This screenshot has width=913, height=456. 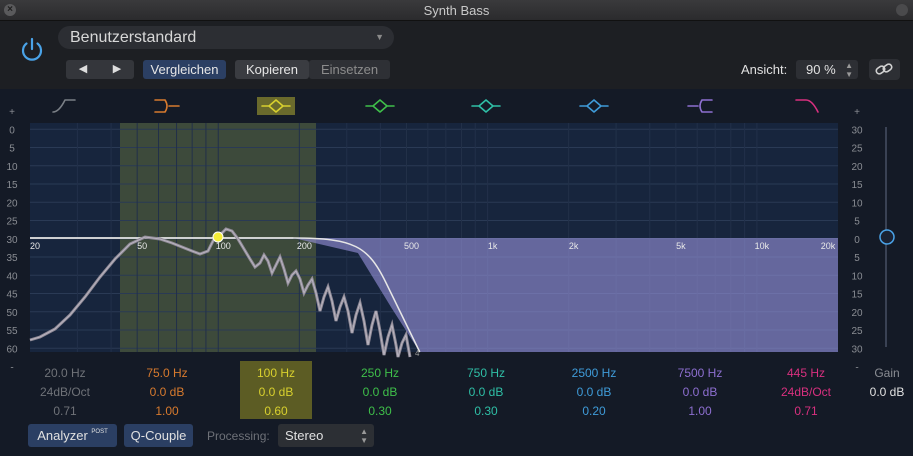 I want to click on power-icon, so click(x=32, y=49).